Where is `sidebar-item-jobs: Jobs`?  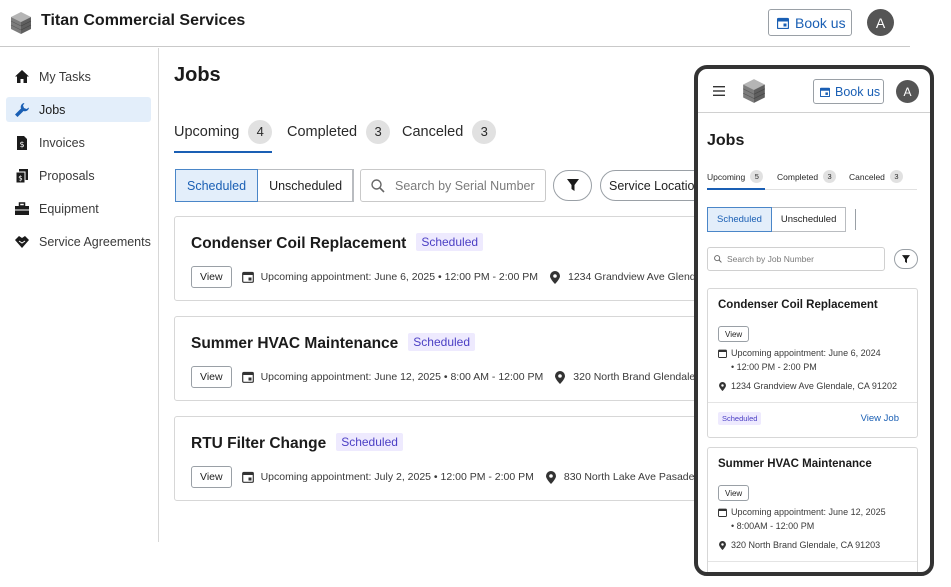
sidebar-item-jobs: Jobs is located at coordinates (78, 109).